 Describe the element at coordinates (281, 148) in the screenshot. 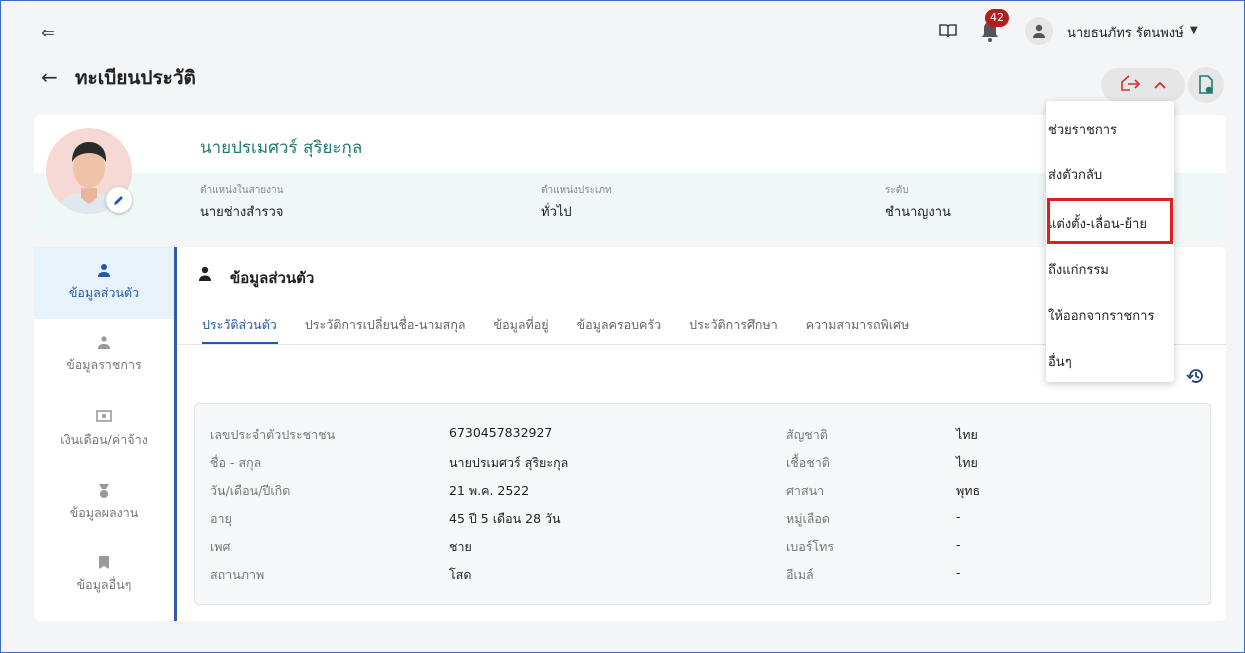

I see `profile-name: นายปรเมศวร์ สุริยะกุล` at that location.